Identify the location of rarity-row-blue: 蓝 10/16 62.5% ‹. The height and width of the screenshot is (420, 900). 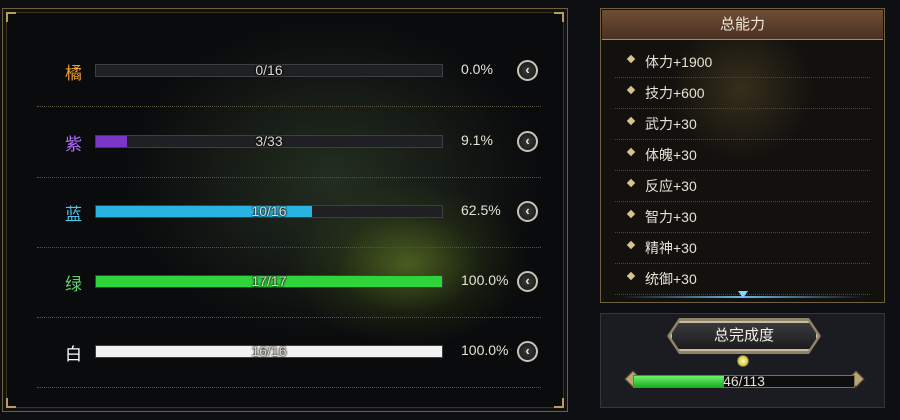
(289, 220).